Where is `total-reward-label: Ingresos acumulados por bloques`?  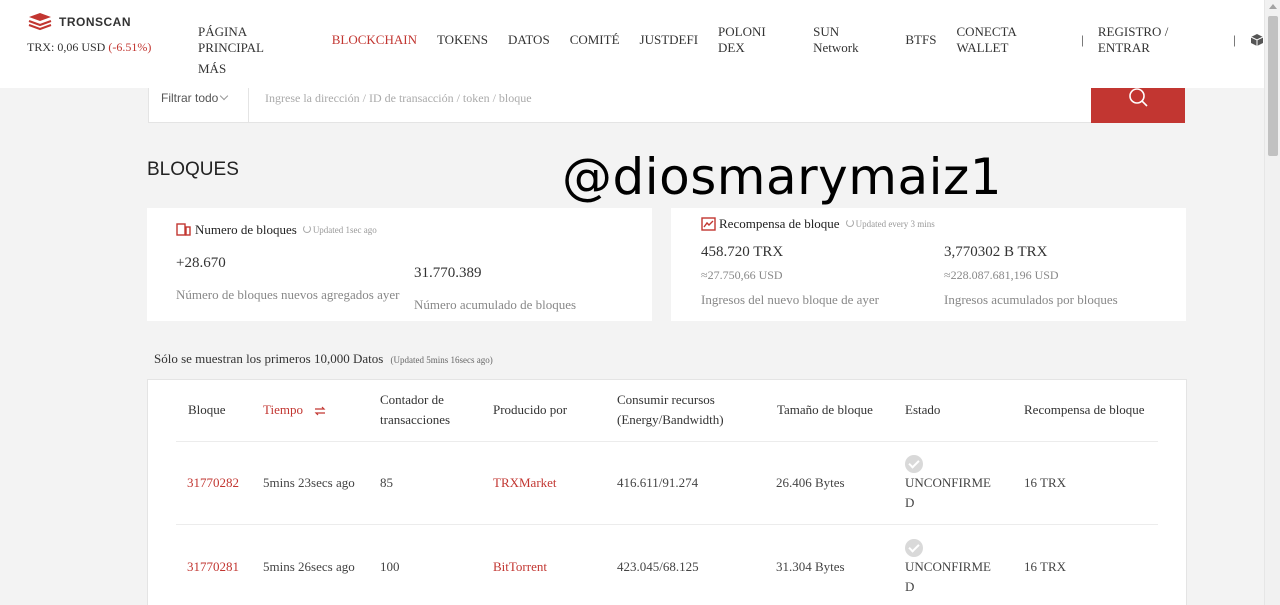 total-reward-label: Ingresos acumulados por bloques is located at coordinates (1031, 299).